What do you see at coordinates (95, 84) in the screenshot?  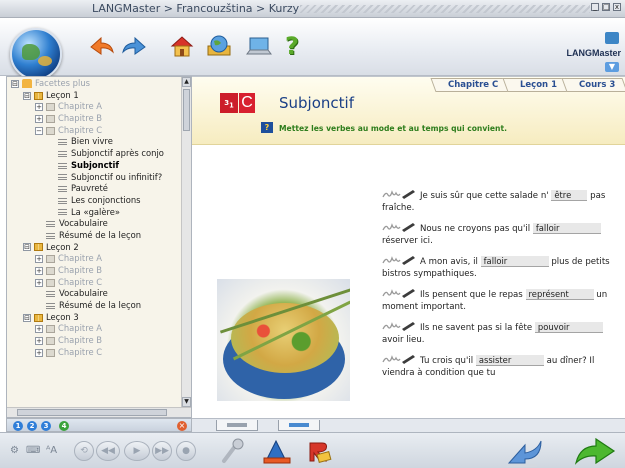 I see `tree-item: ⊟ Facettes plus` at bounding box center [95, 84].